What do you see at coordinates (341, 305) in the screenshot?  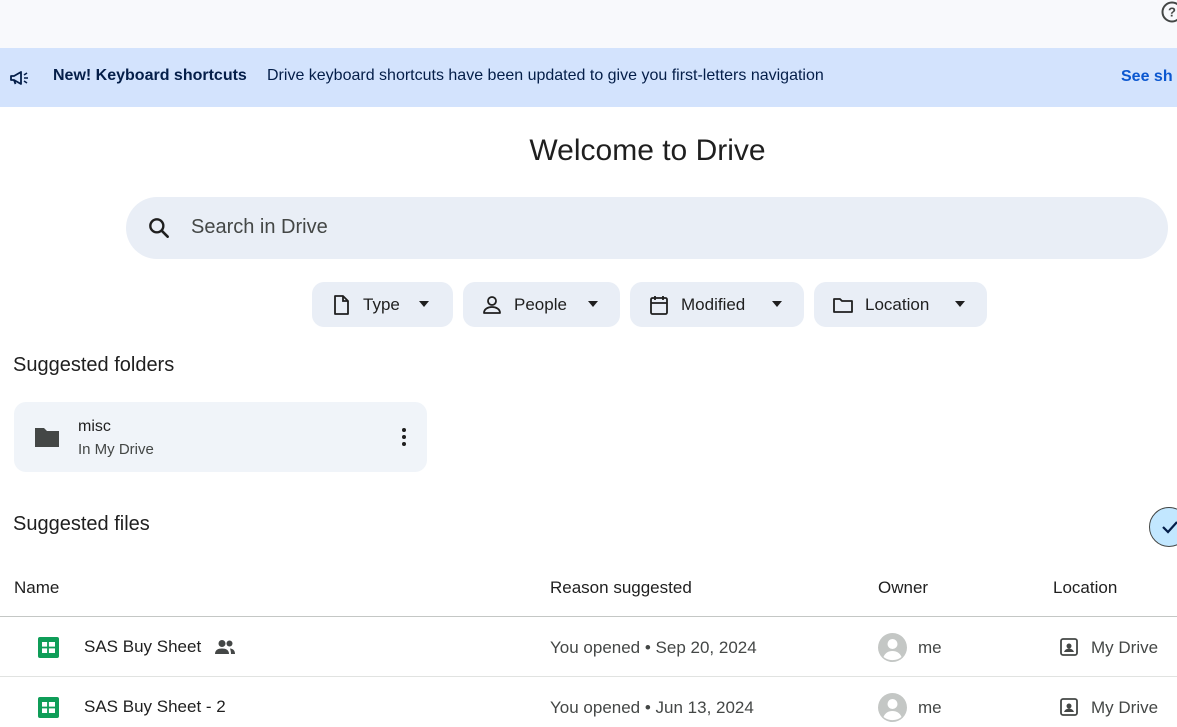 I see `file-icon` at bounding box center [341, 305].